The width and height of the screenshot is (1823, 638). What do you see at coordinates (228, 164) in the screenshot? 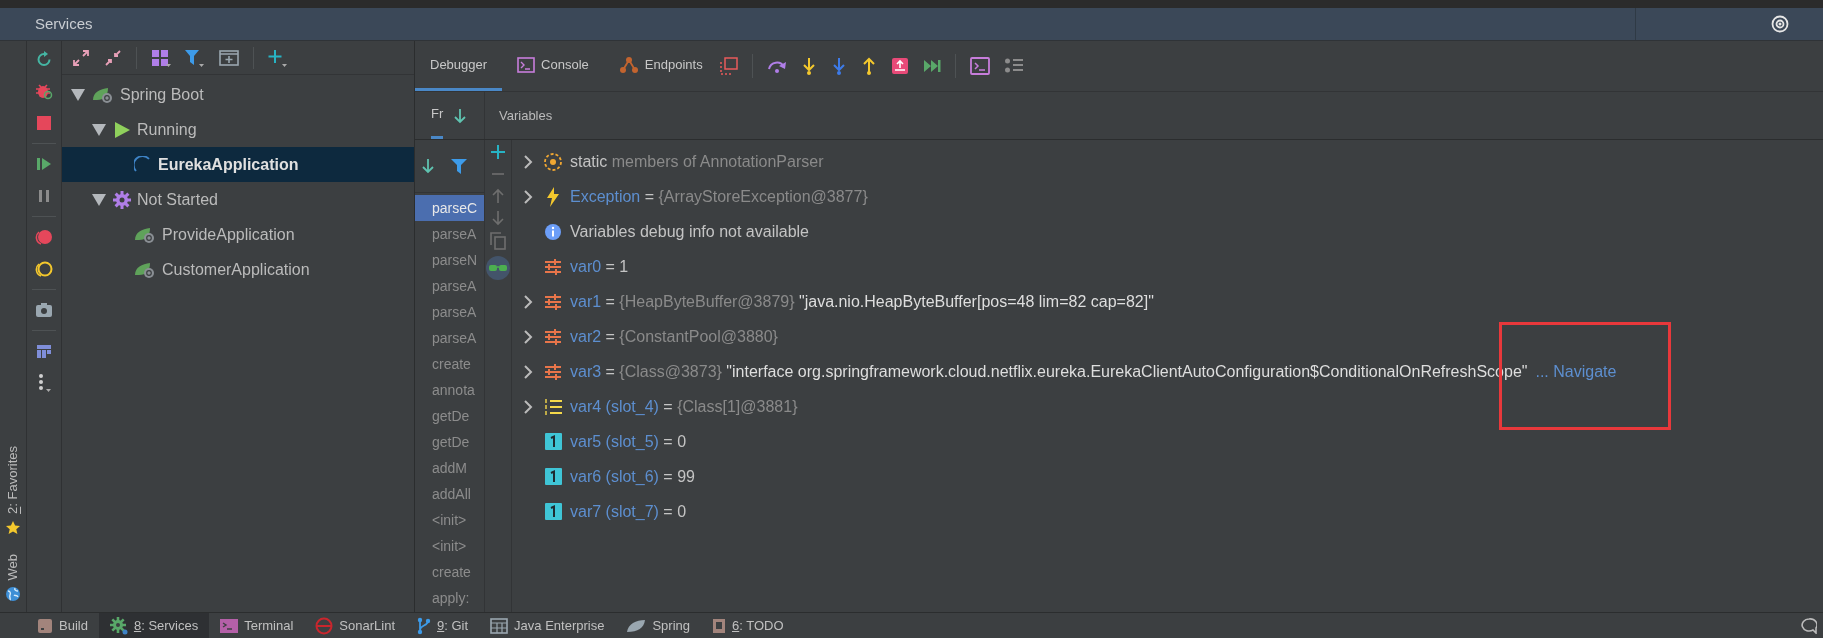
I see `tree-label: EurekaApplication` at bounding box center [228, 164].